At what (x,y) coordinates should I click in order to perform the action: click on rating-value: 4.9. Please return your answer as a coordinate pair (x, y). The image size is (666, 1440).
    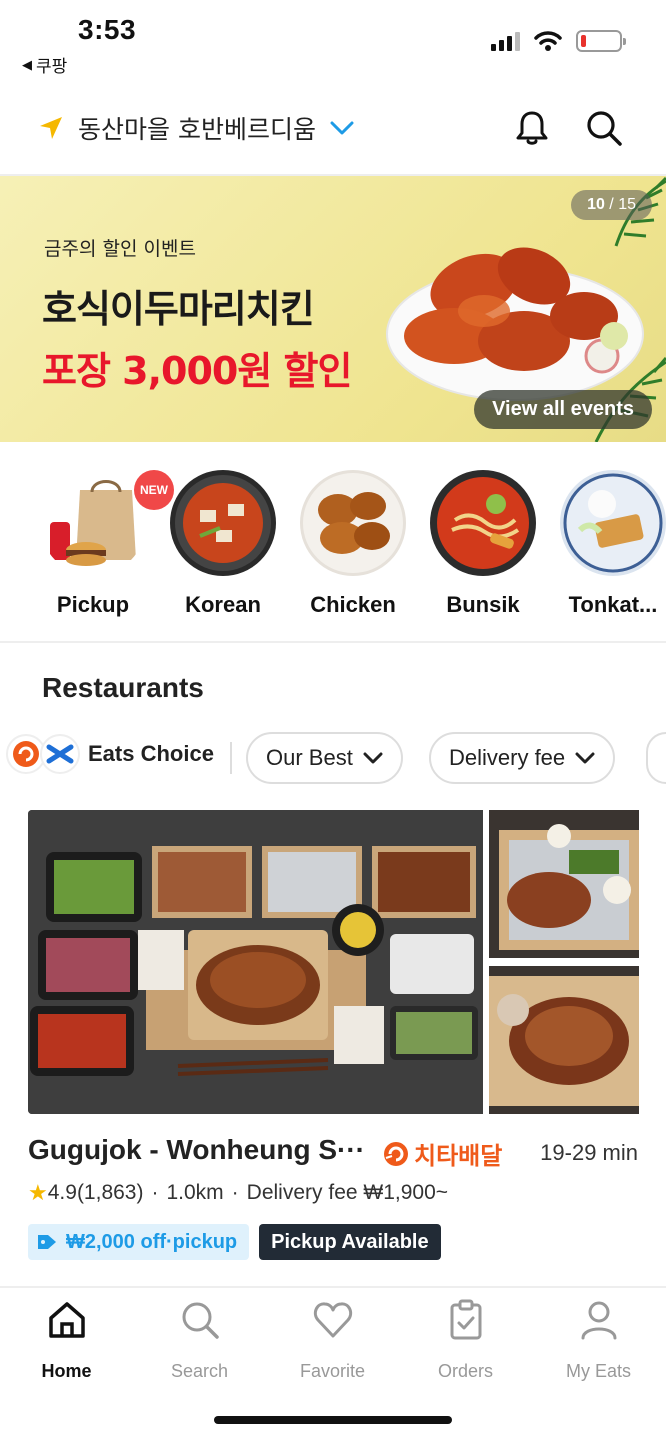
    Looking at the image, I should click on (62, 1192).